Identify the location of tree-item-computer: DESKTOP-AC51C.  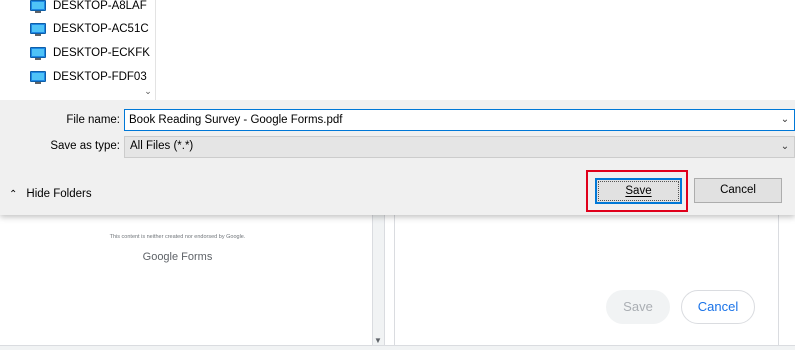
(89, 29).